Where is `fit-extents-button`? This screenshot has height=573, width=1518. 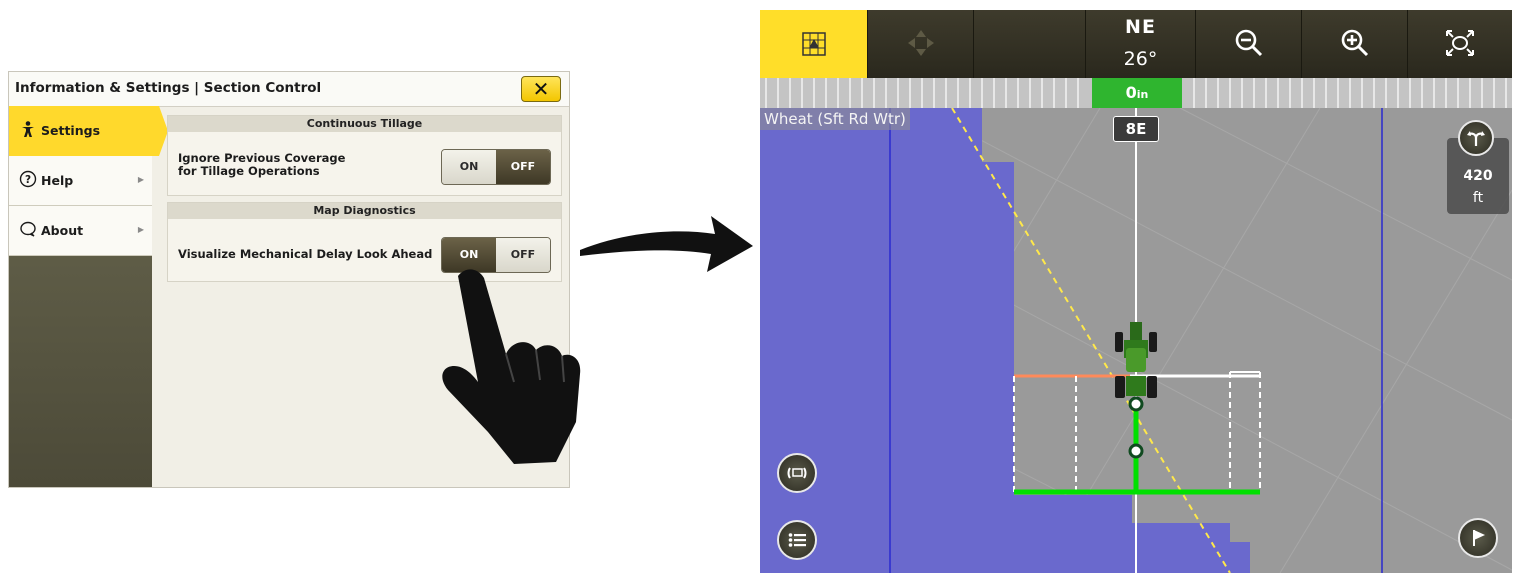 fit-extents-button is located at coordinates (1460, 44).